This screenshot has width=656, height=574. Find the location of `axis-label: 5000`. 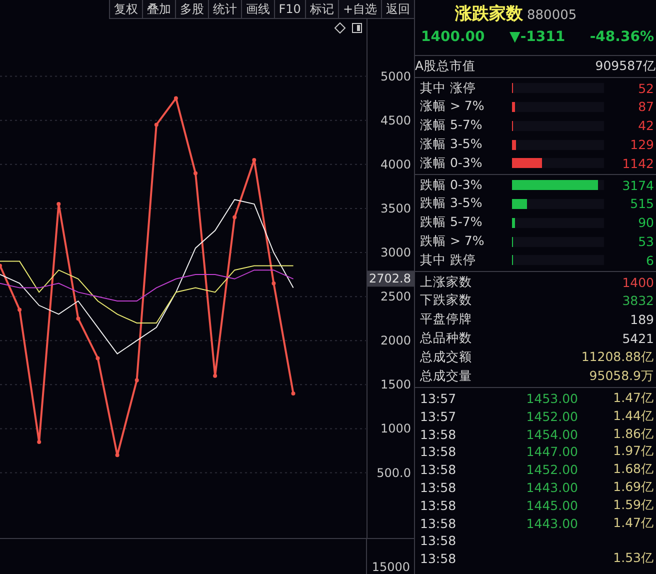

axis-label: 5000 is located at coordinates (395, 76).